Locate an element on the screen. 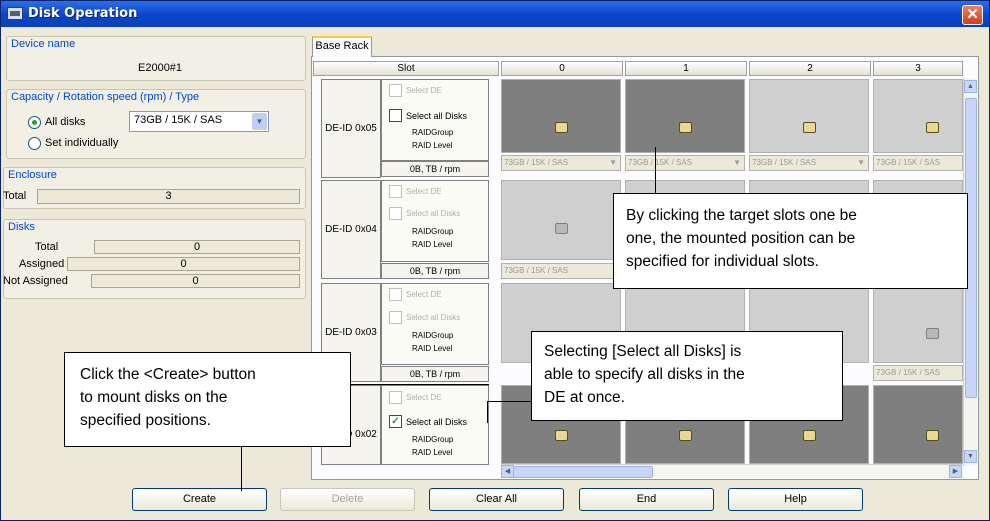 Image resolution: width=990 pixels, height=521 pixels. column-header-2: 2 is located at coordinates (810, 68).